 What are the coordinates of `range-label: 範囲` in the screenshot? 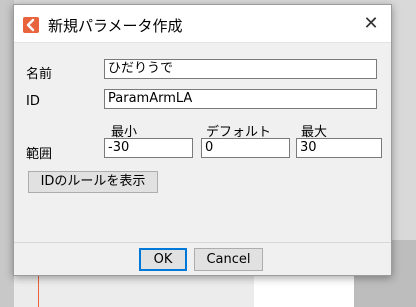 It's located at (39, 154).